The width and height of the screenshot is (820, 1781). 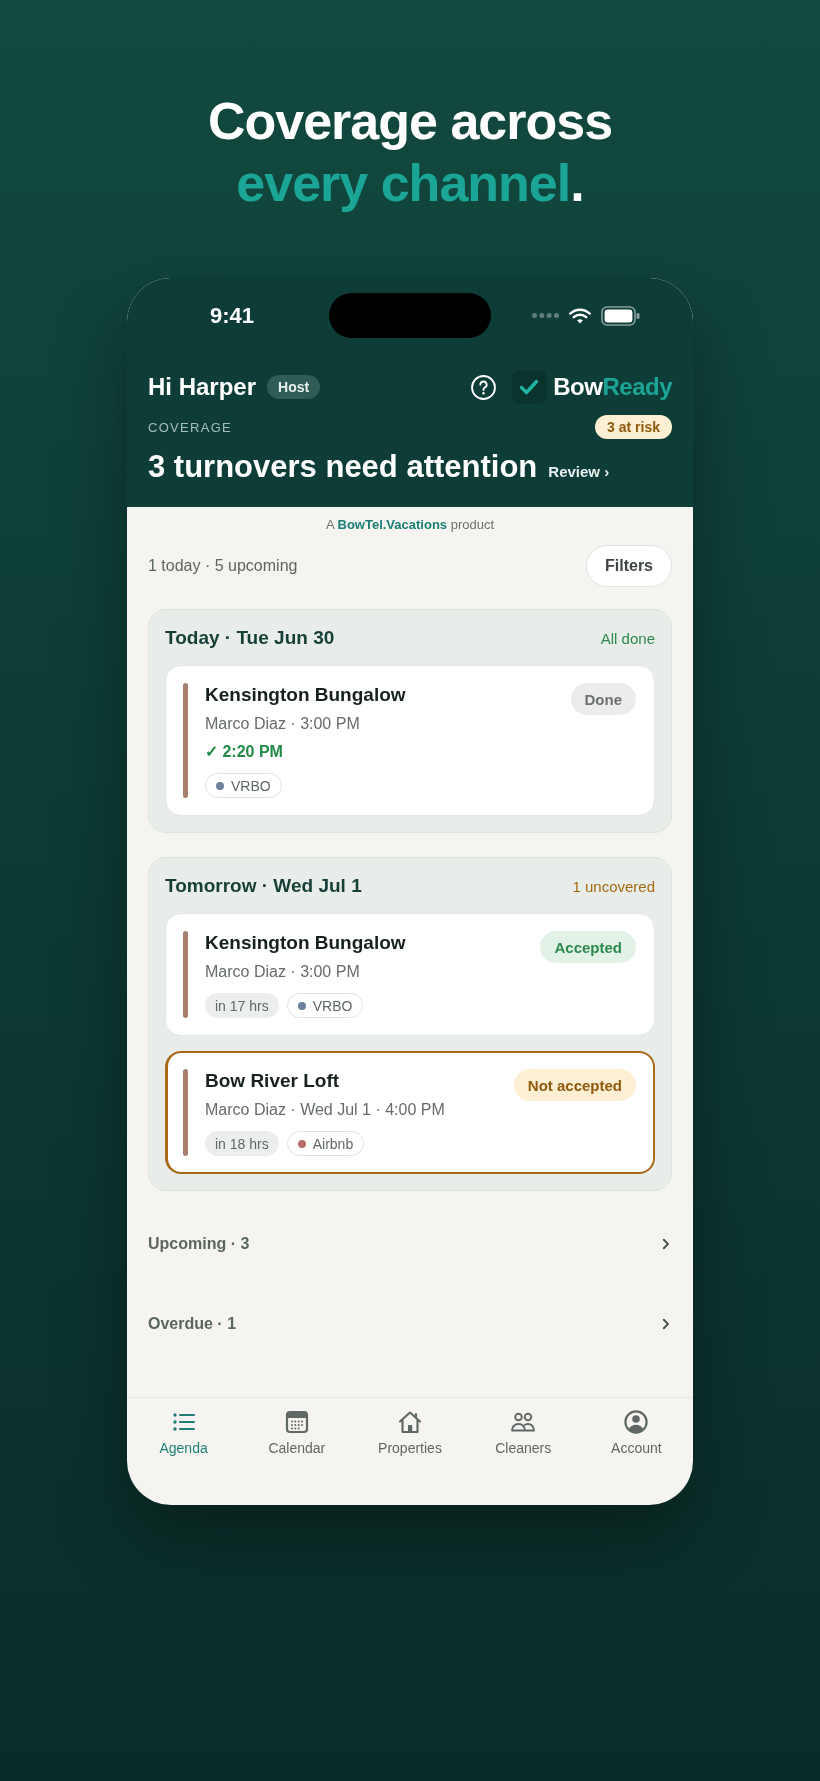 What do you see at coordinates (343, 467) in the screenshot?
I see `attention-title: 3 turnovers need attention` at bounding box center [343, 467].